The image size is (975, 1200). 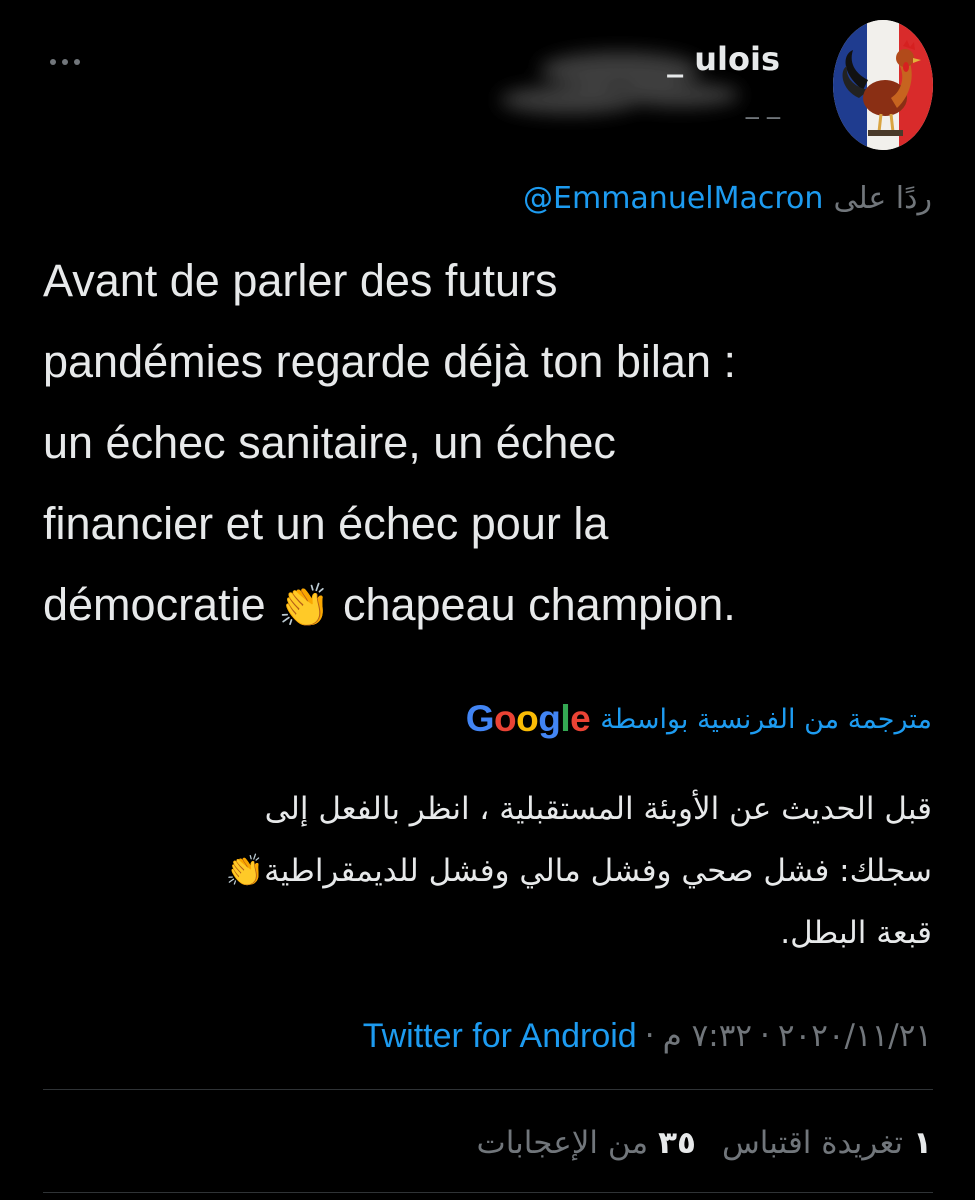 I want to click on translated-by-label: مترجمة من الفرنسية بواسطة, so click(x=766, y=719).